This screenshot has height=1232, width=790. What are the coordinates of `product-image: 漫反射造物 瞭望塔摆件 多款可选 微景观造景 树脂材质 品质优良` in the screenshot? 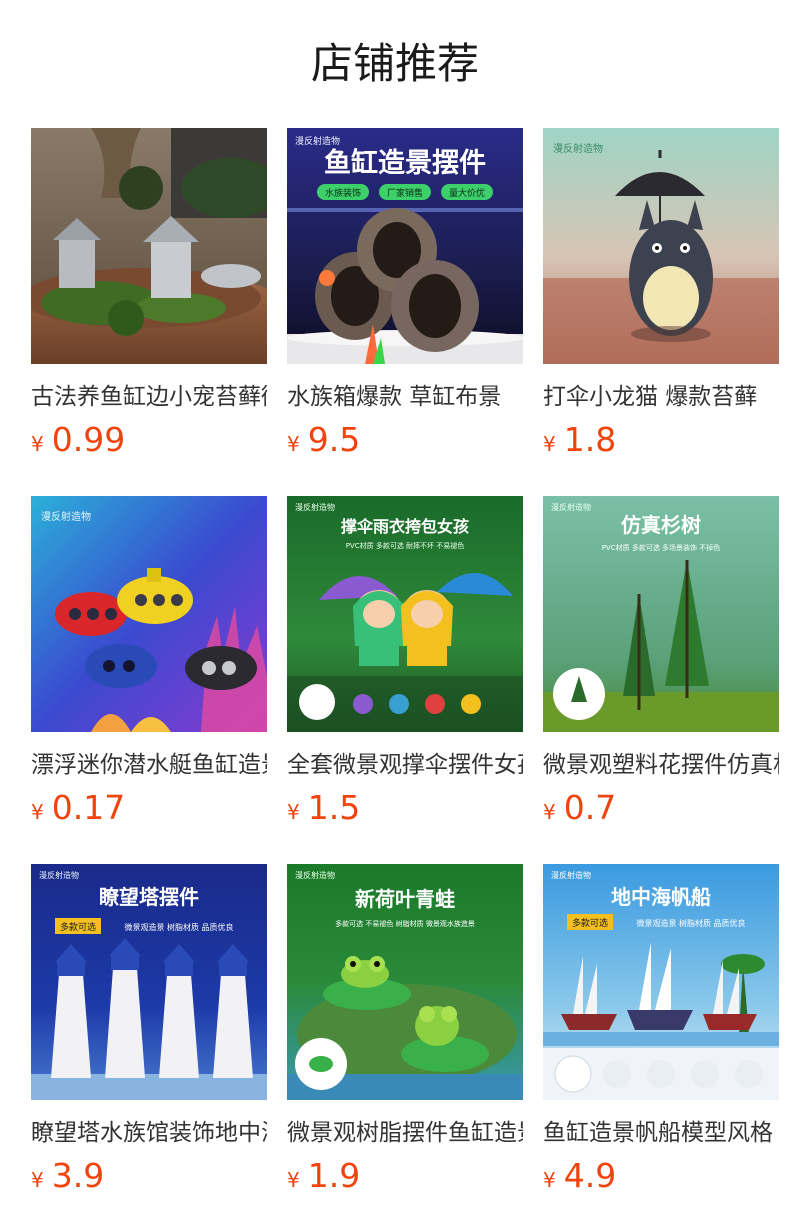 It's located at (149, 982).